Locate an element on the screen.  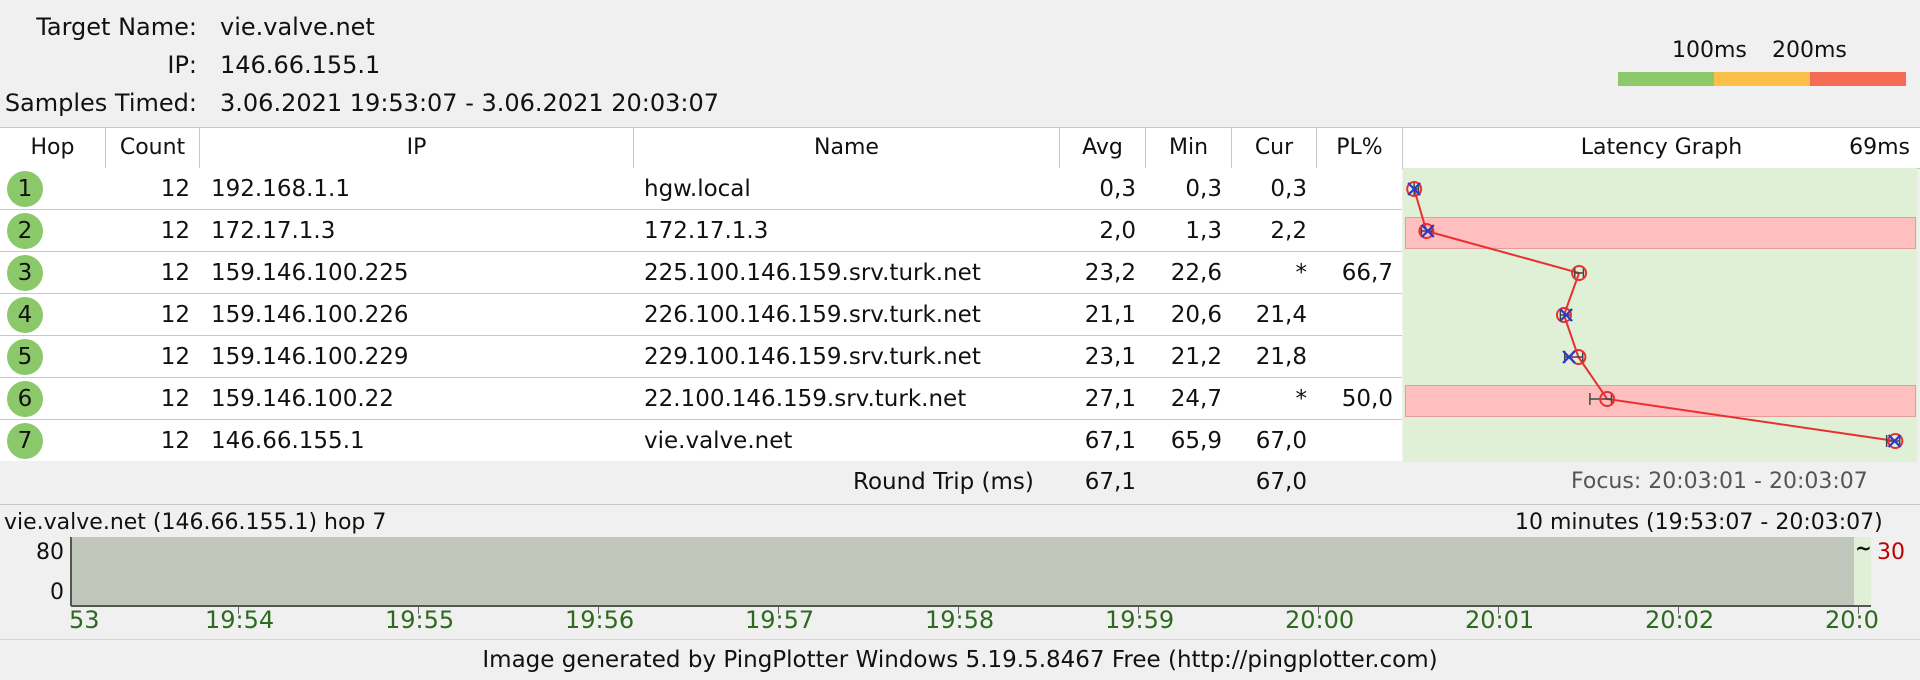
column-header-name: Name is located at coordinates (847, 148).